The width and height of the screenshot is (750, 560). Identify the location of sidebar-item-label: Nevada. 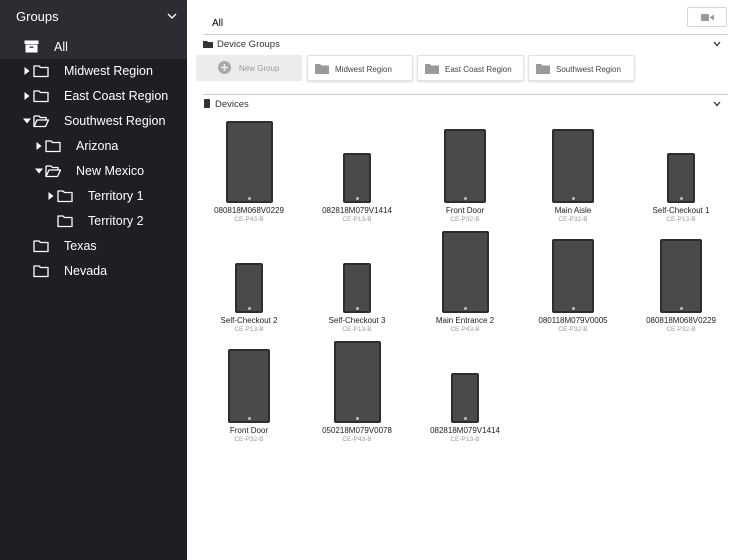
(86, 271).